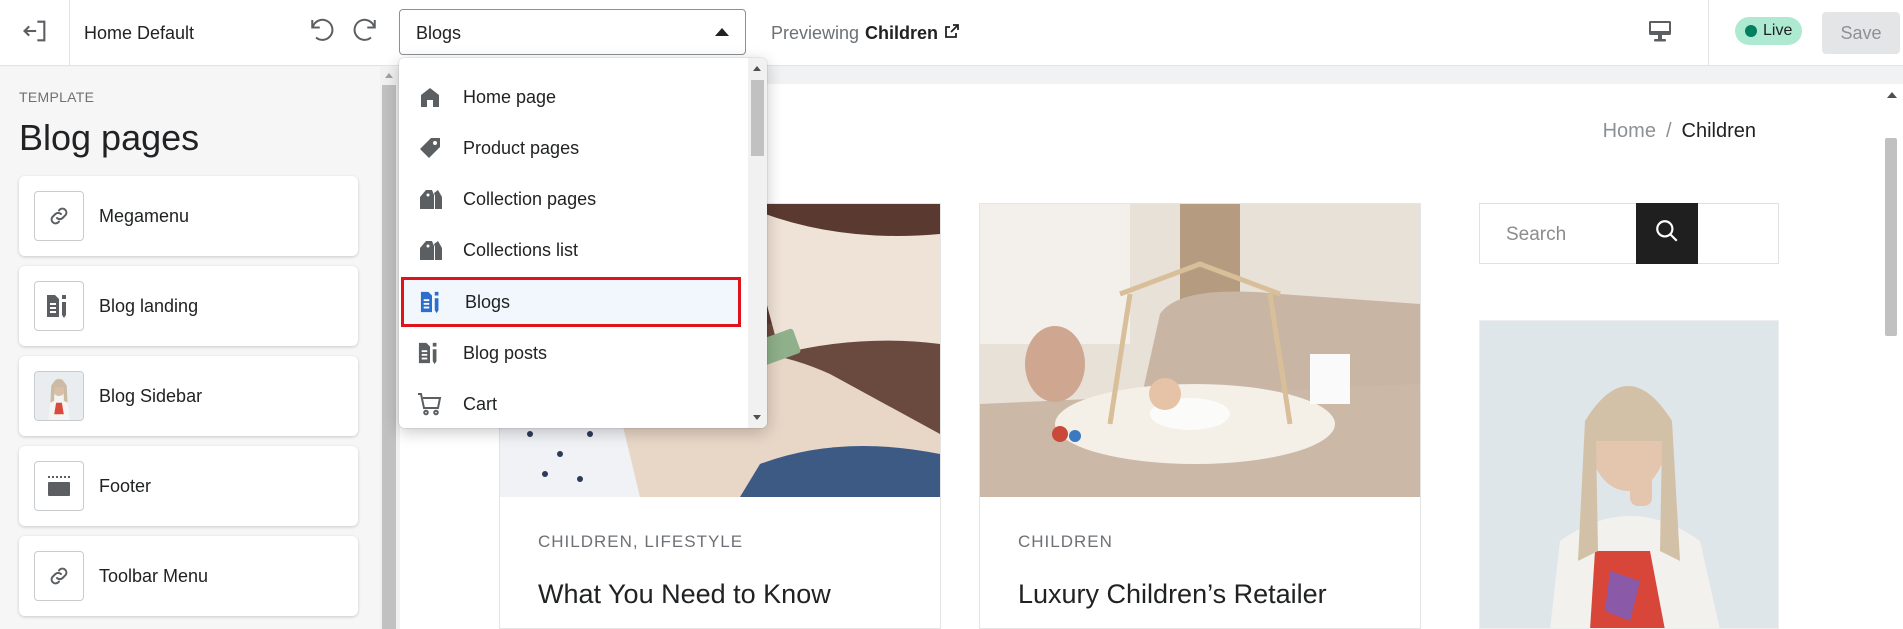  What do you see at coordinates (125, 486) in the screenshot?
I see `template-item-label: Footer` at bounding box center [125, 486].